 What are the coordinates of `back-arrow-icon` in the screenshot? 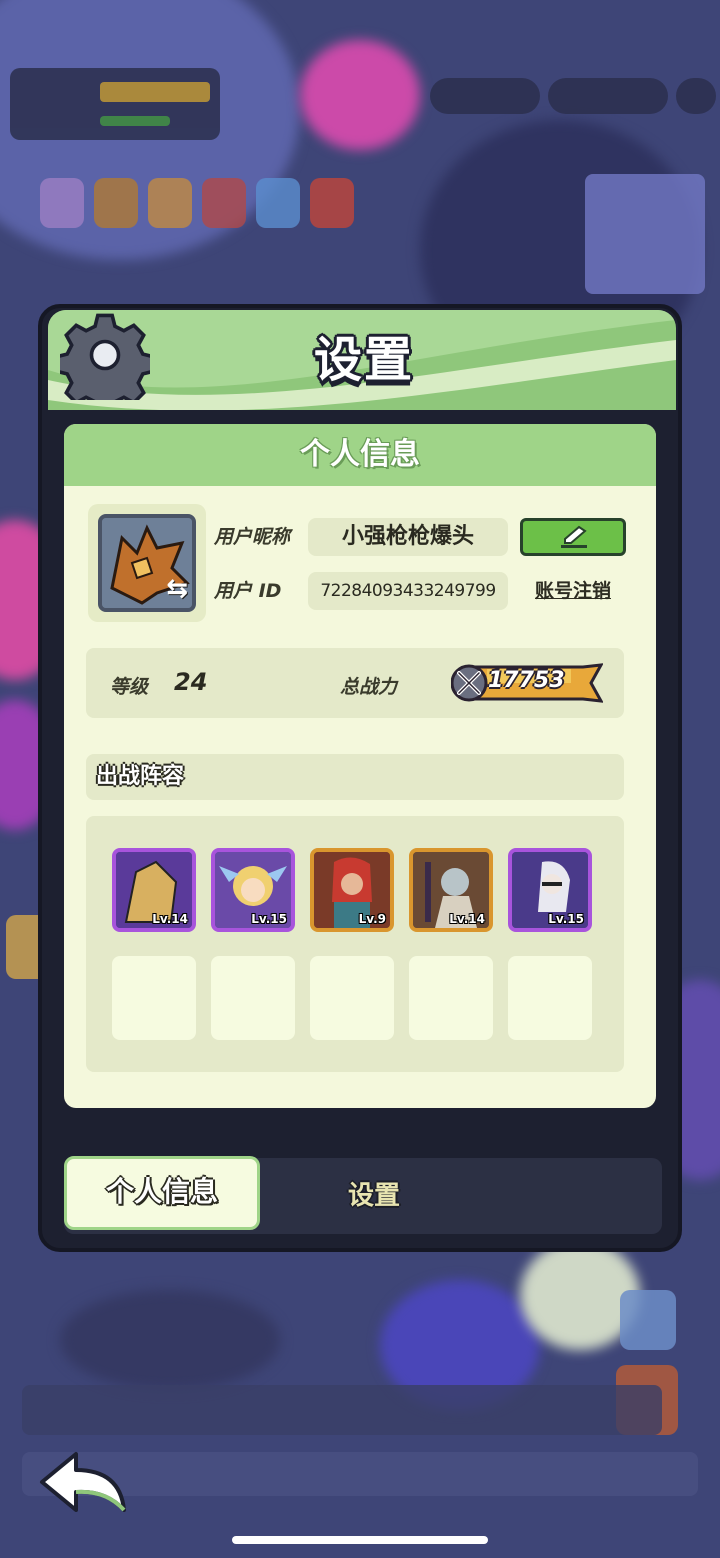 It's located at (84, 1484).